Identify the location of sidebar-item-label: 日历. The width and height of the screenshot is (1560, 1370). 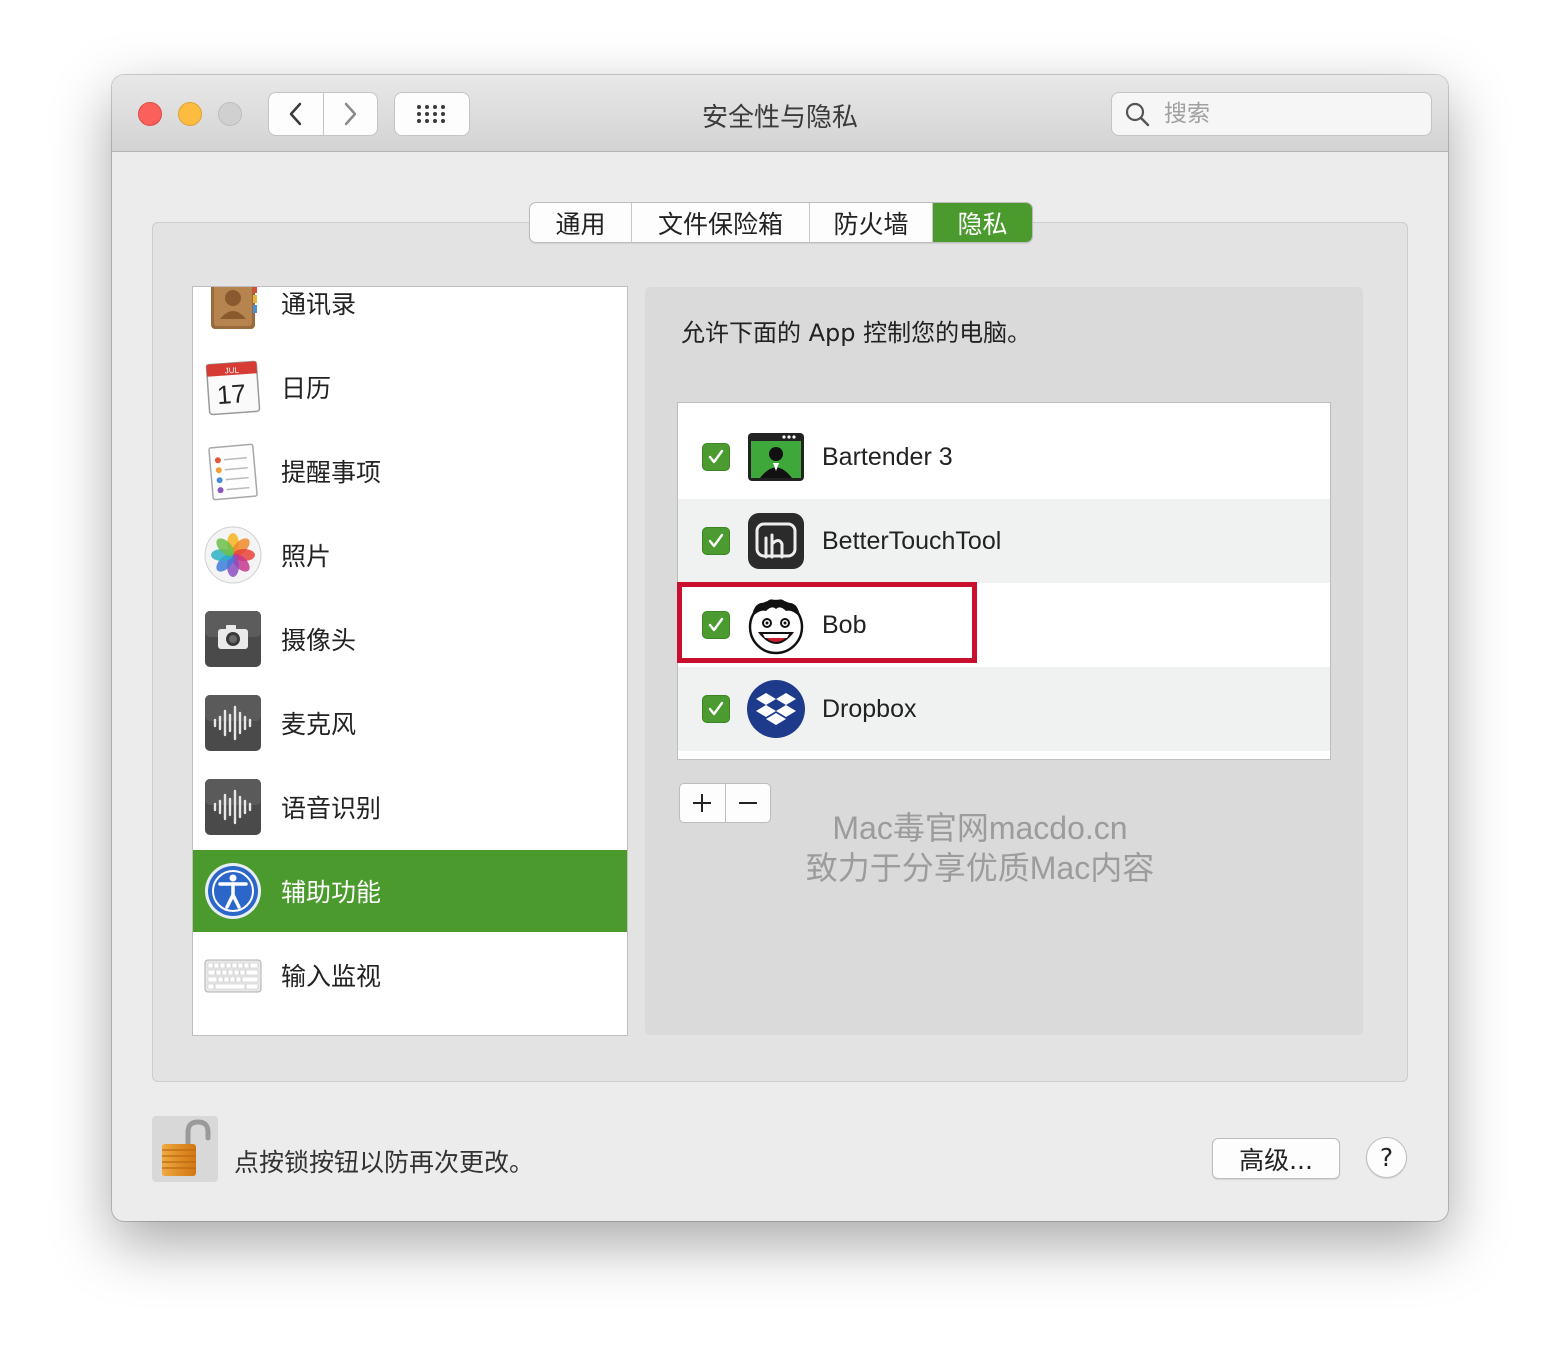
(306, 388).